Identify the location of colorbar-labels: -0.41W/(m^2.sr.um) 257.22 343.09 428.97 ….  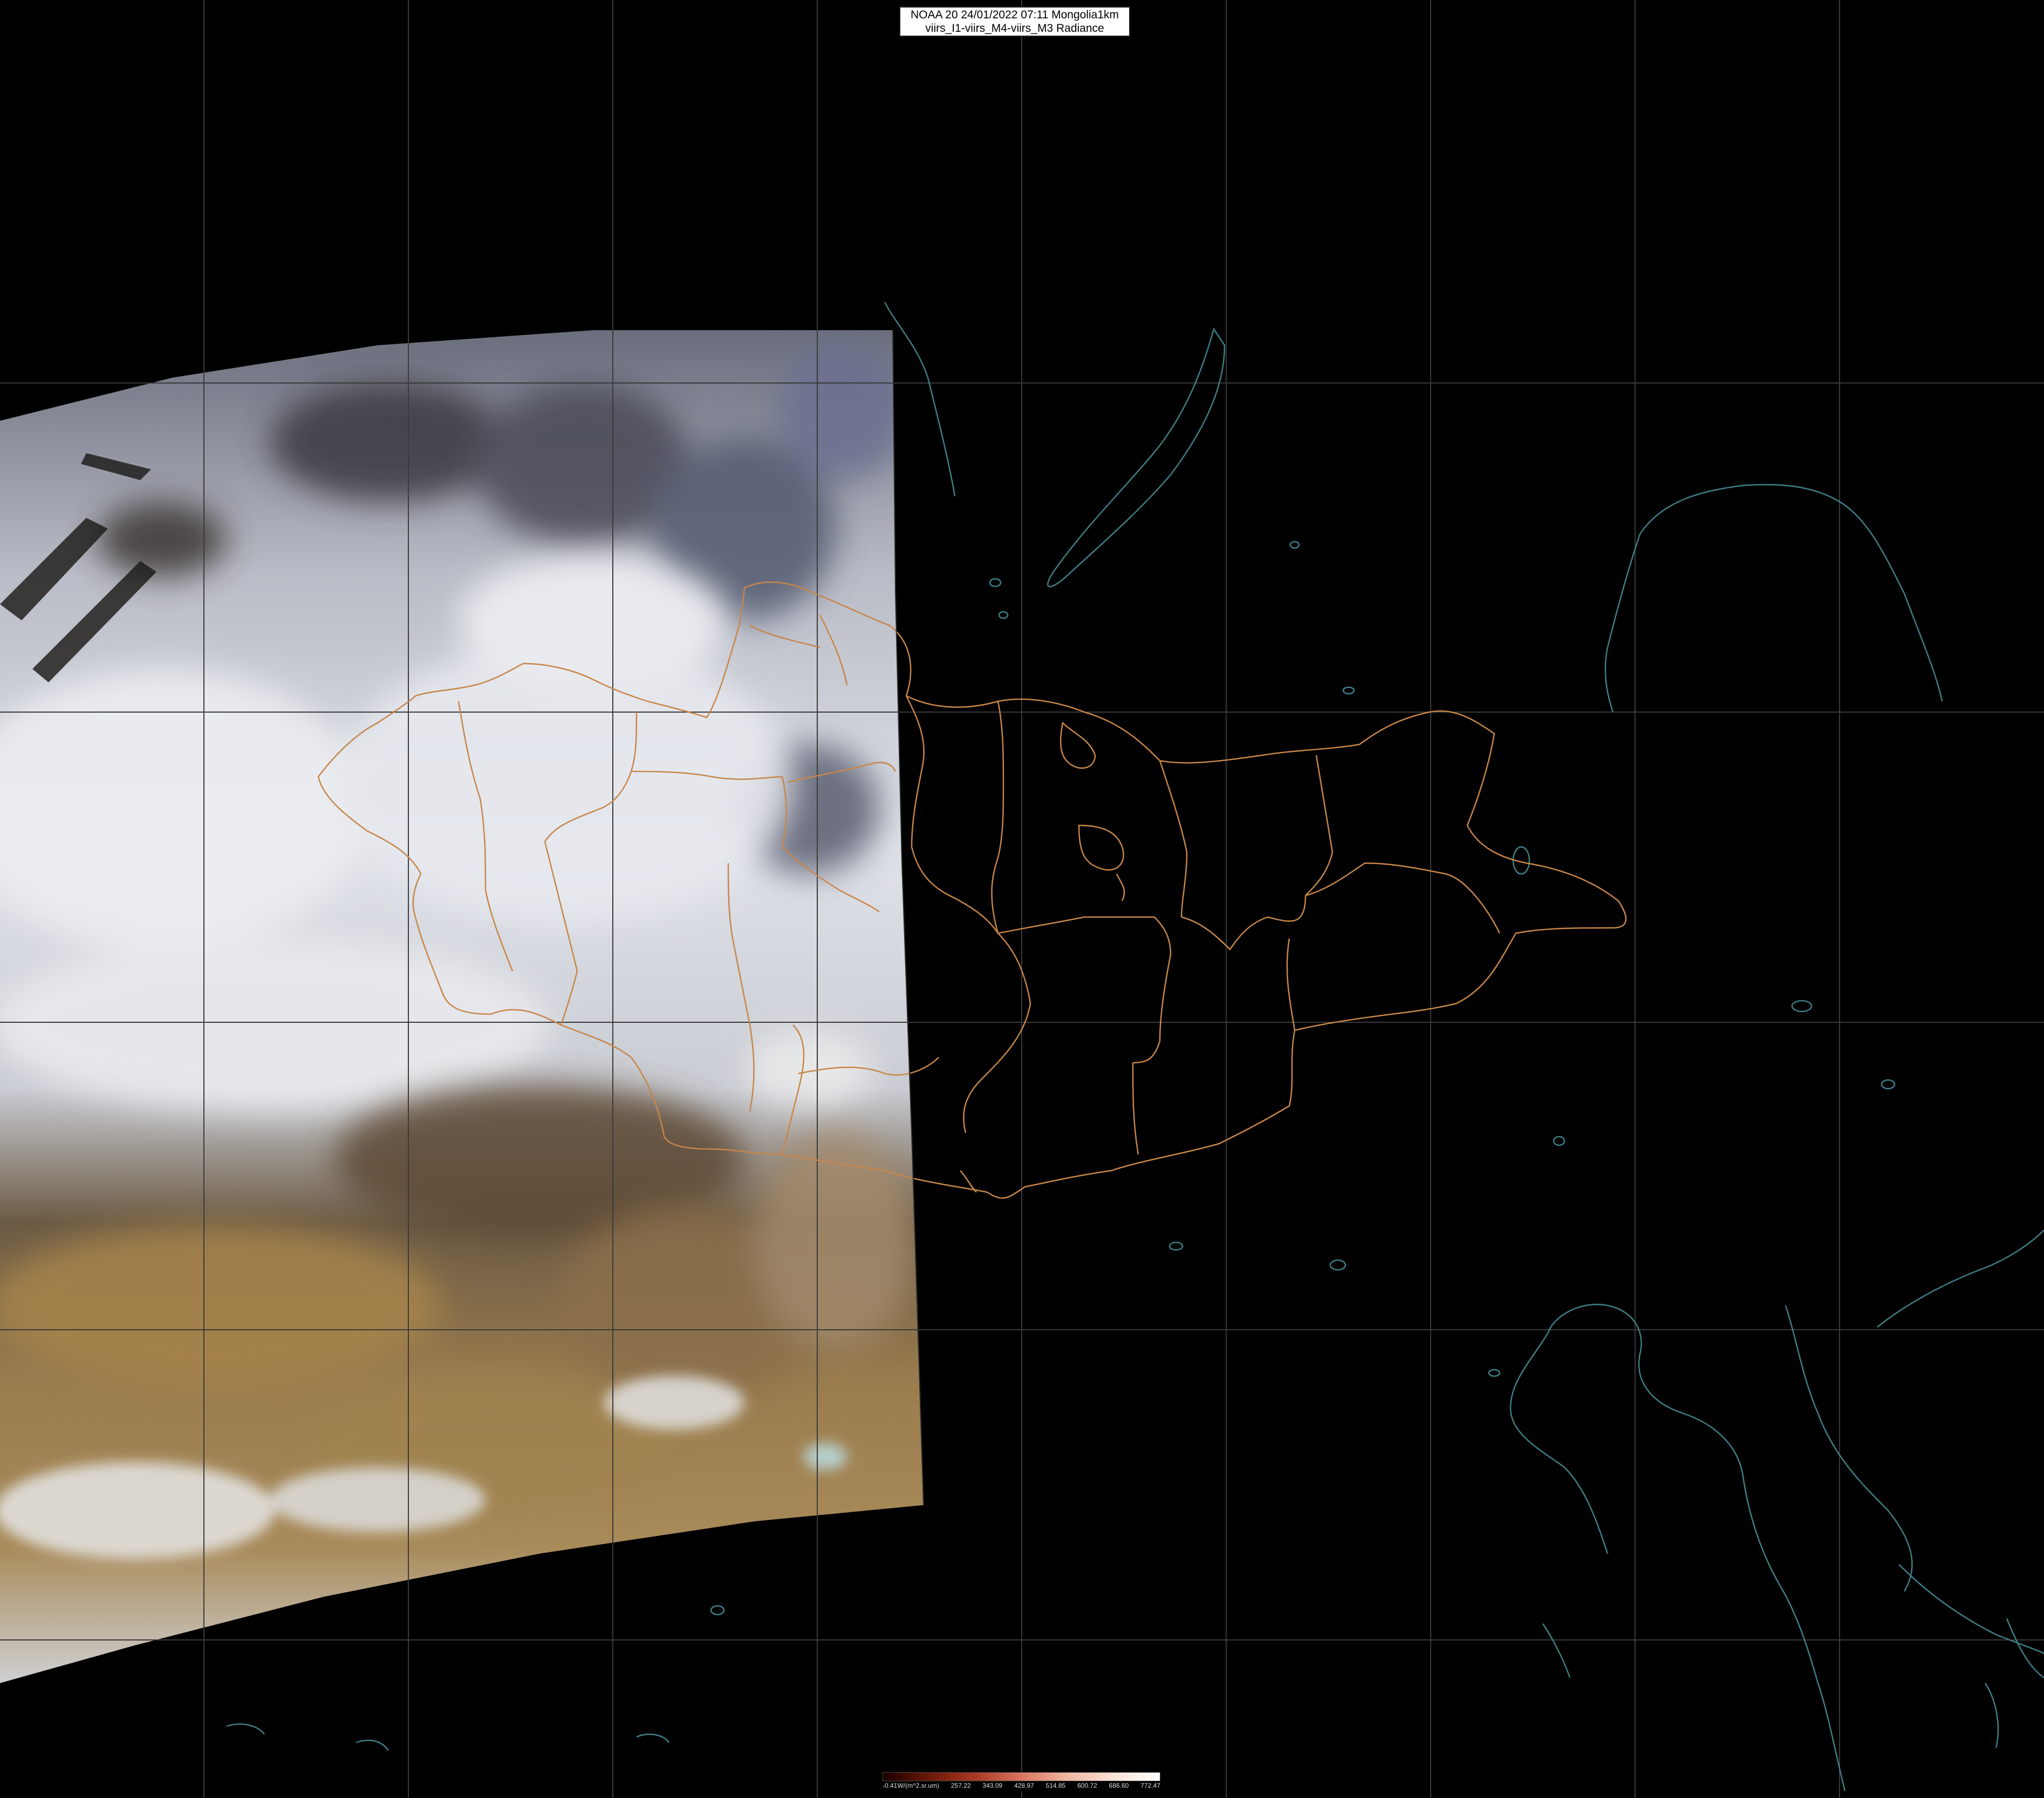
(1021, 1787).